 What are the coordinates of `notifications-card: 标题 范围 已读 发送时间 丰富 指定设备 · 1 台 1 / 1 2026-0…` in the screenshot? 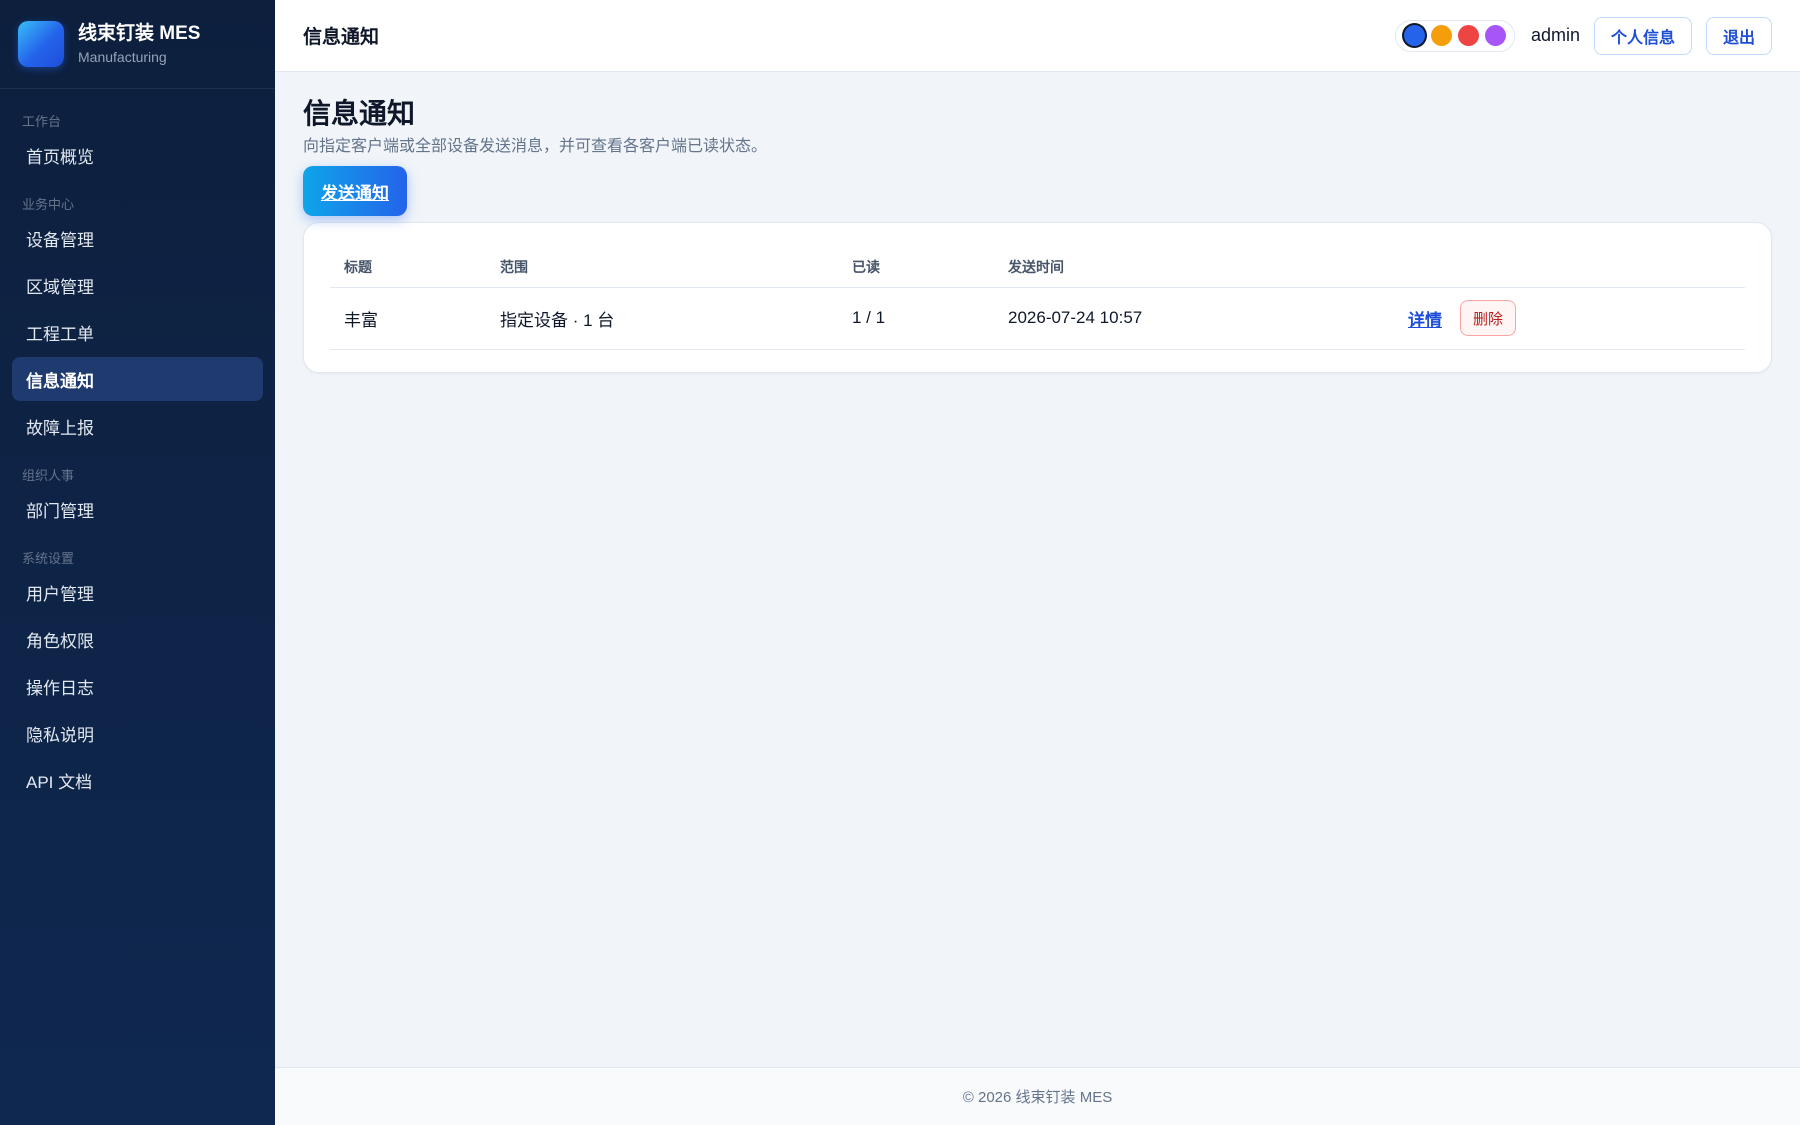 It's located at (1037, 297).